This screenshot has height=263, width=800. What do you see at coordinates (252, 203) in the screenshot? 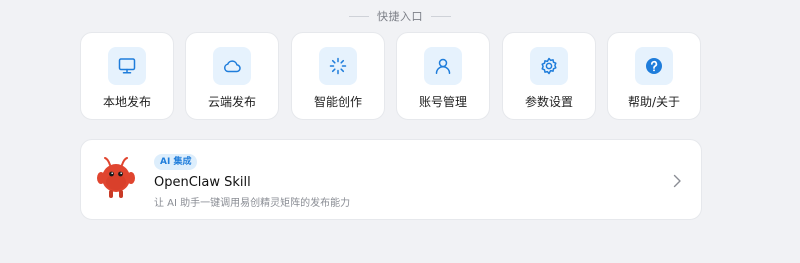
I see `skill-description: 让 AI 助手一键调用易创精灵矩阵的发布能力` at bounding box center [252, 203].